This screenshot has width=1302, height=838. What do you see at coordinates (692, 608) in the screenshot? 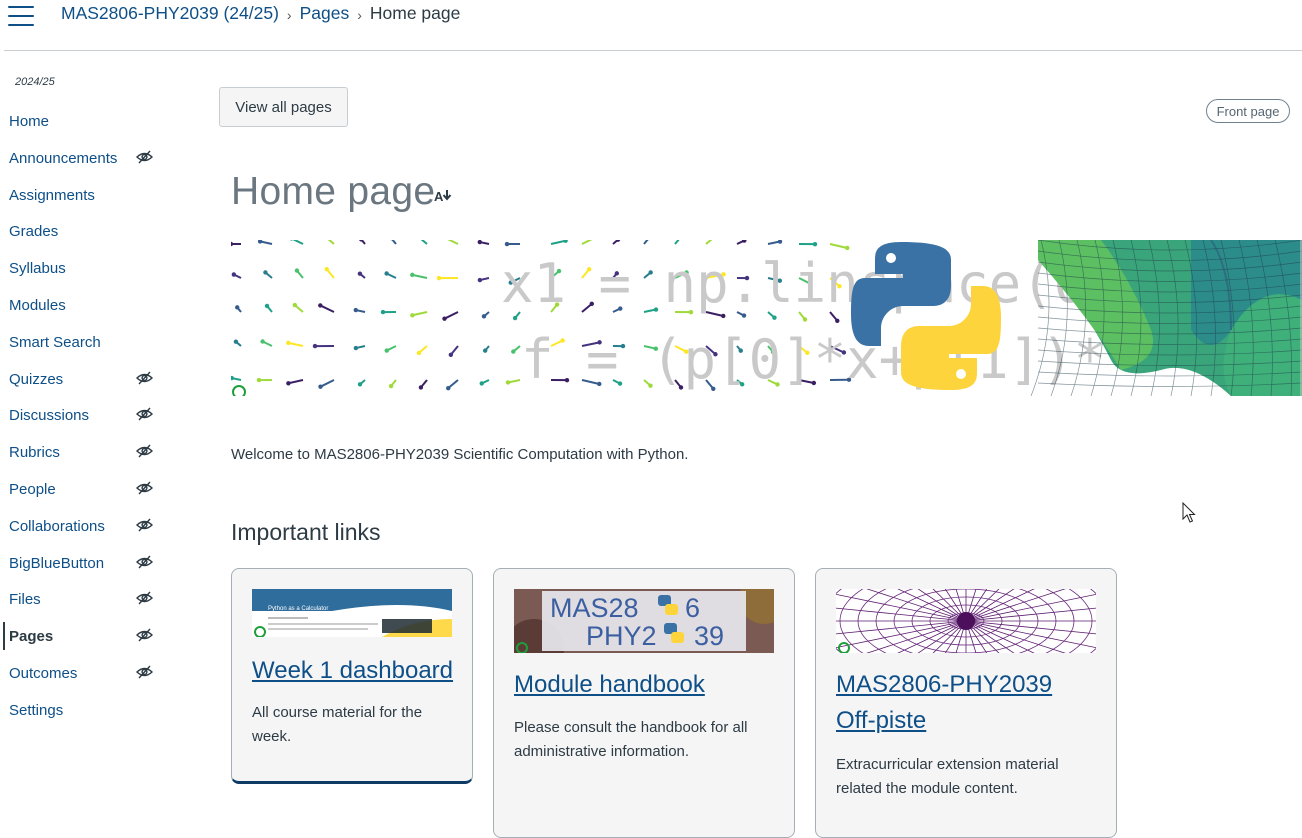
I see `handbook-thumb-line1b: 6` at bounding box center [692, 608].